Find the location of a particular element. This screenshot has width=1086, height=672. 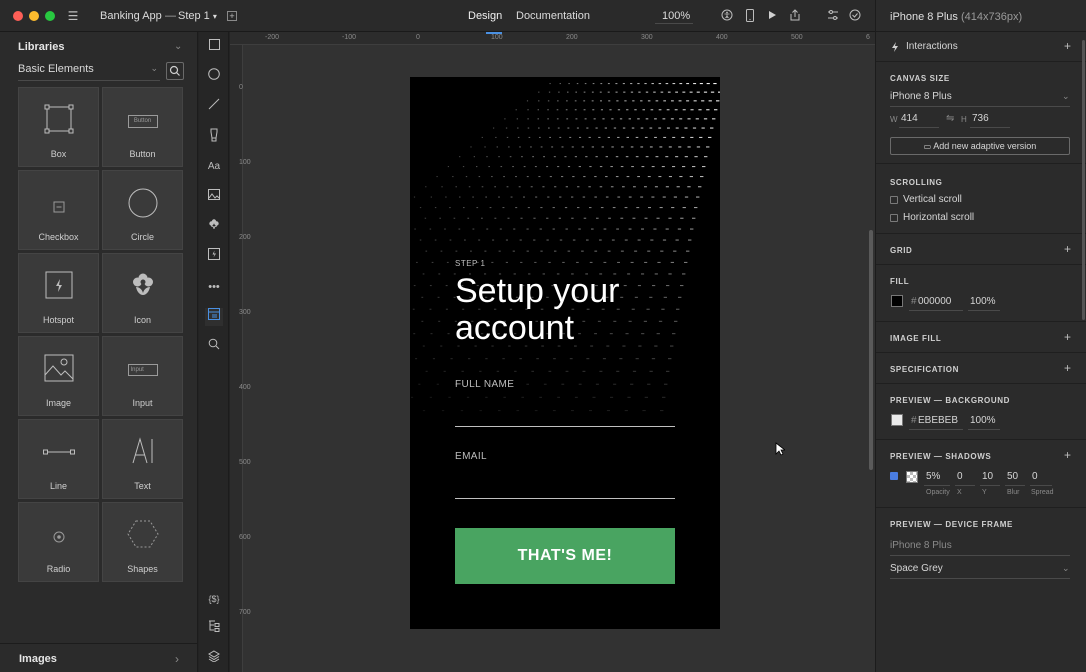

text-tool-icon: Aa is located at coordinates (214, 167).